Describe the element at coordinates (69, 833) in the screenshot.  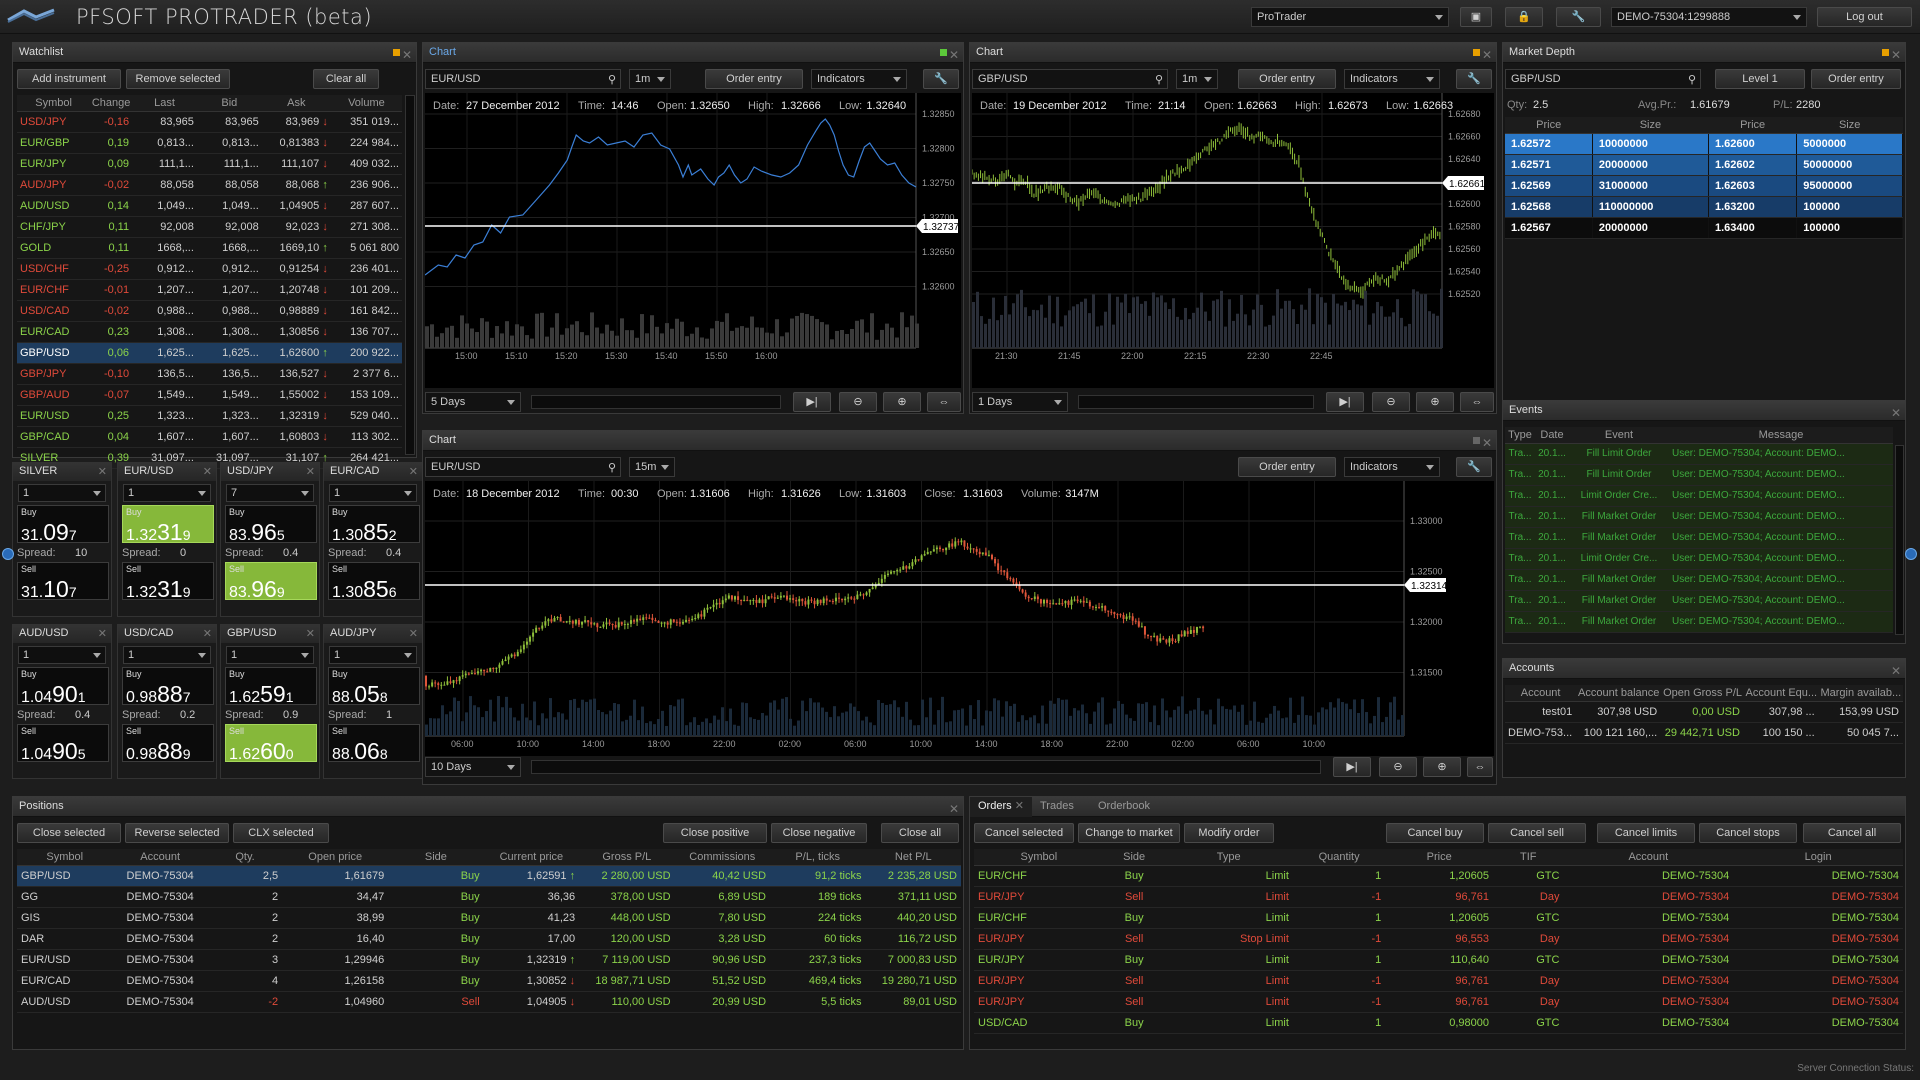
I see `close-selected-button: Close selected` at that location.